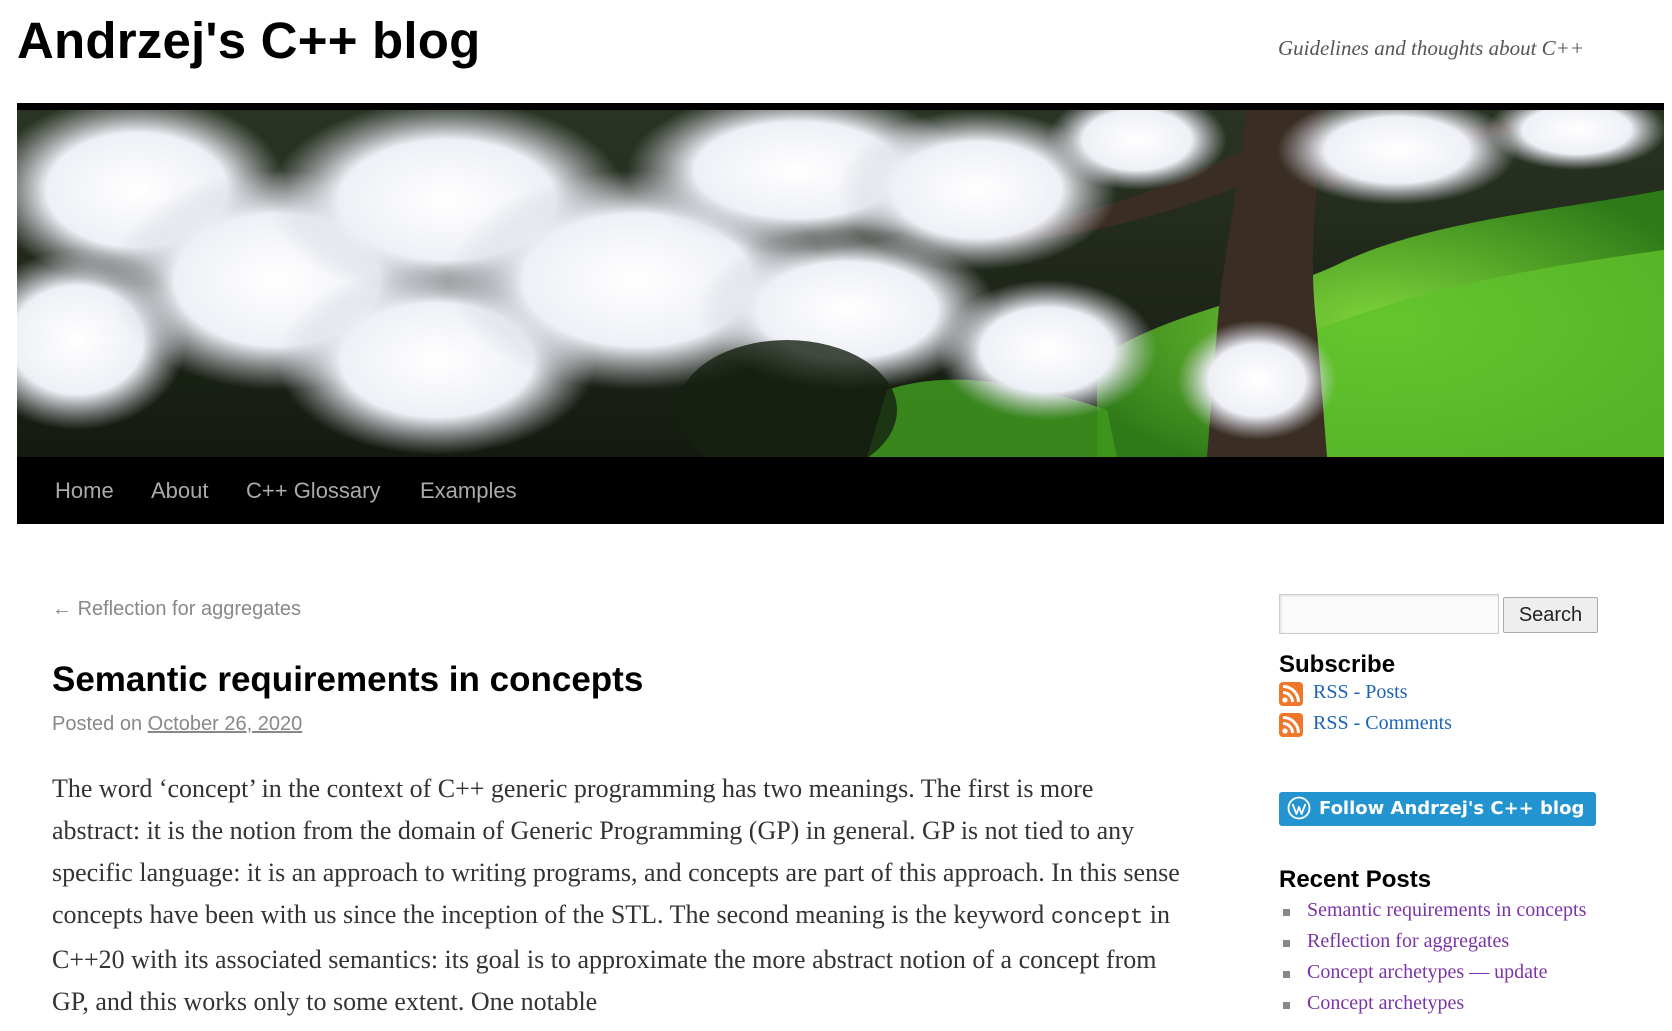 The height and width of the screenshot is (1031, 1672). I want to click on site-description: Guidelines and thoughts about C++, so click(1431, 48).